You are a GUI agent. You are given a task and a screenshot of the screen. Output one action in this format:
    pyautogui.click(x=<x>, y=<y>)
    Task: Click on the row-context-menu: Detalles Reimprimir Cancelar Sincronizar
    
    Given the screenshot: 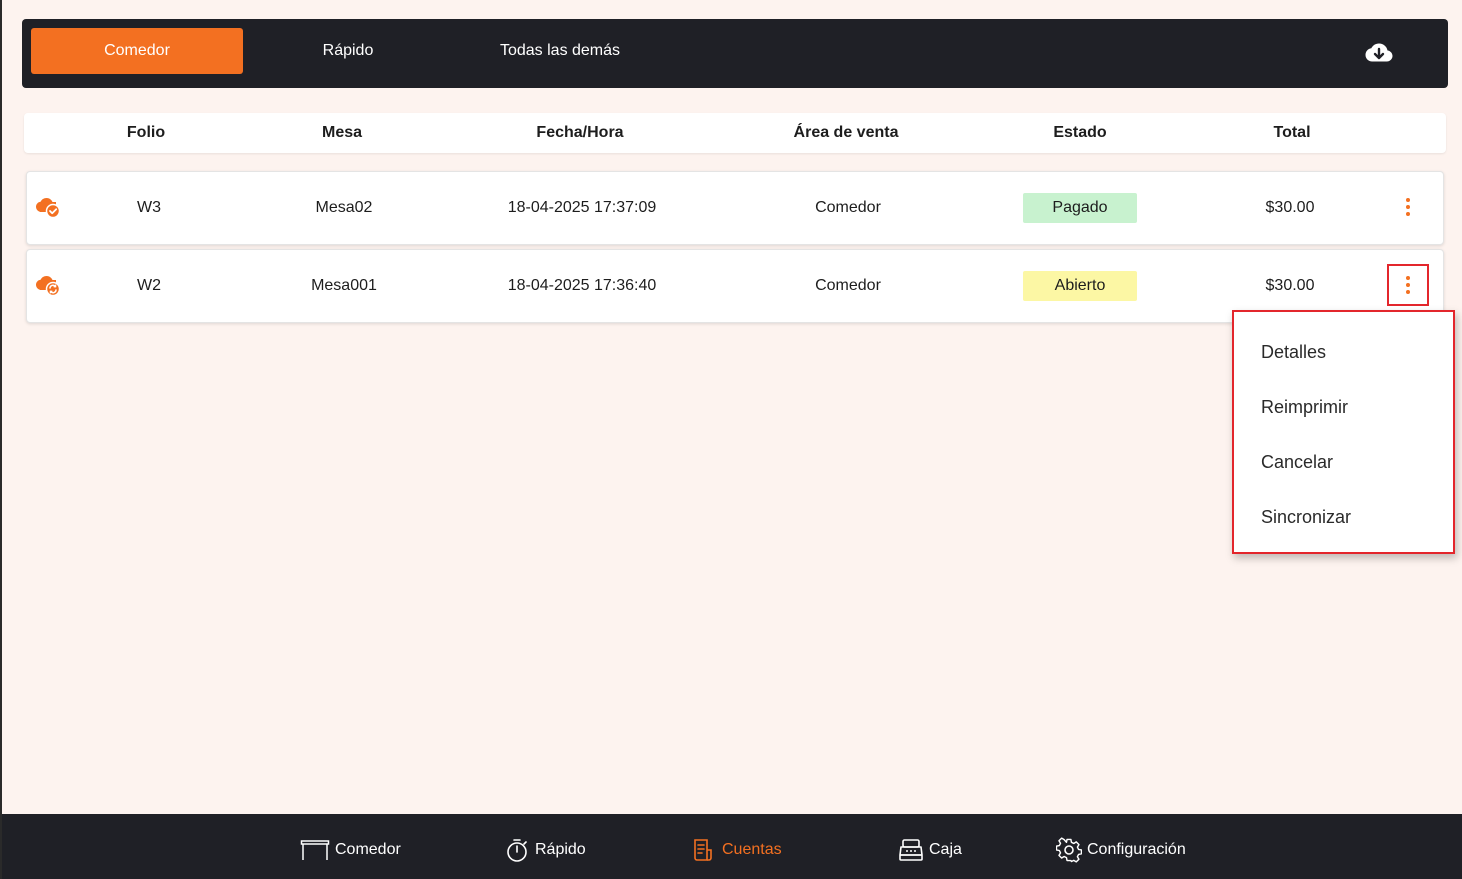 What is the action you would take?
    pyautogui.click(x=1343, y=432)
    